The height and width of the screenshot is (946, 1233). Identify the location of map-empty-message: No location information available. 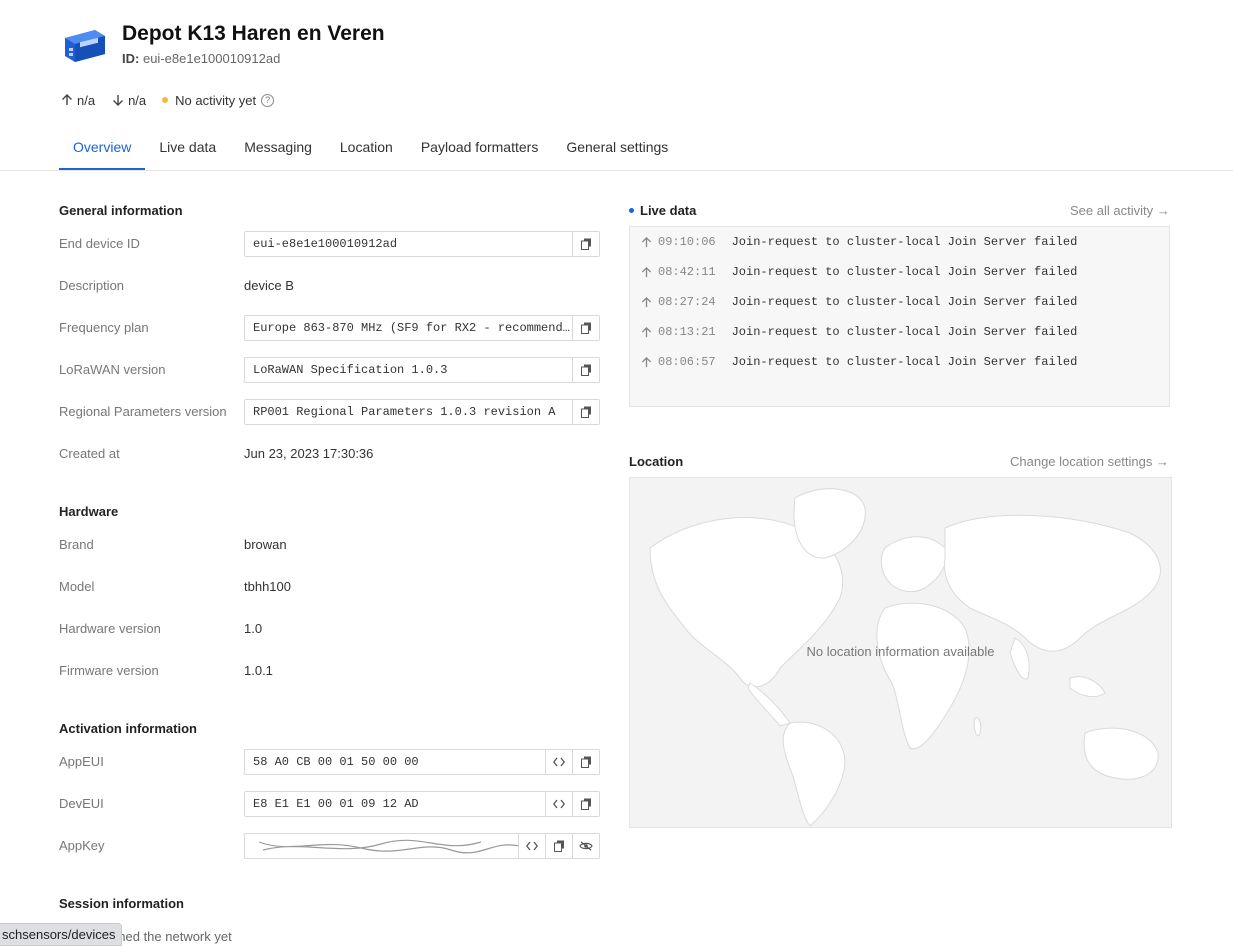
(900, 651).